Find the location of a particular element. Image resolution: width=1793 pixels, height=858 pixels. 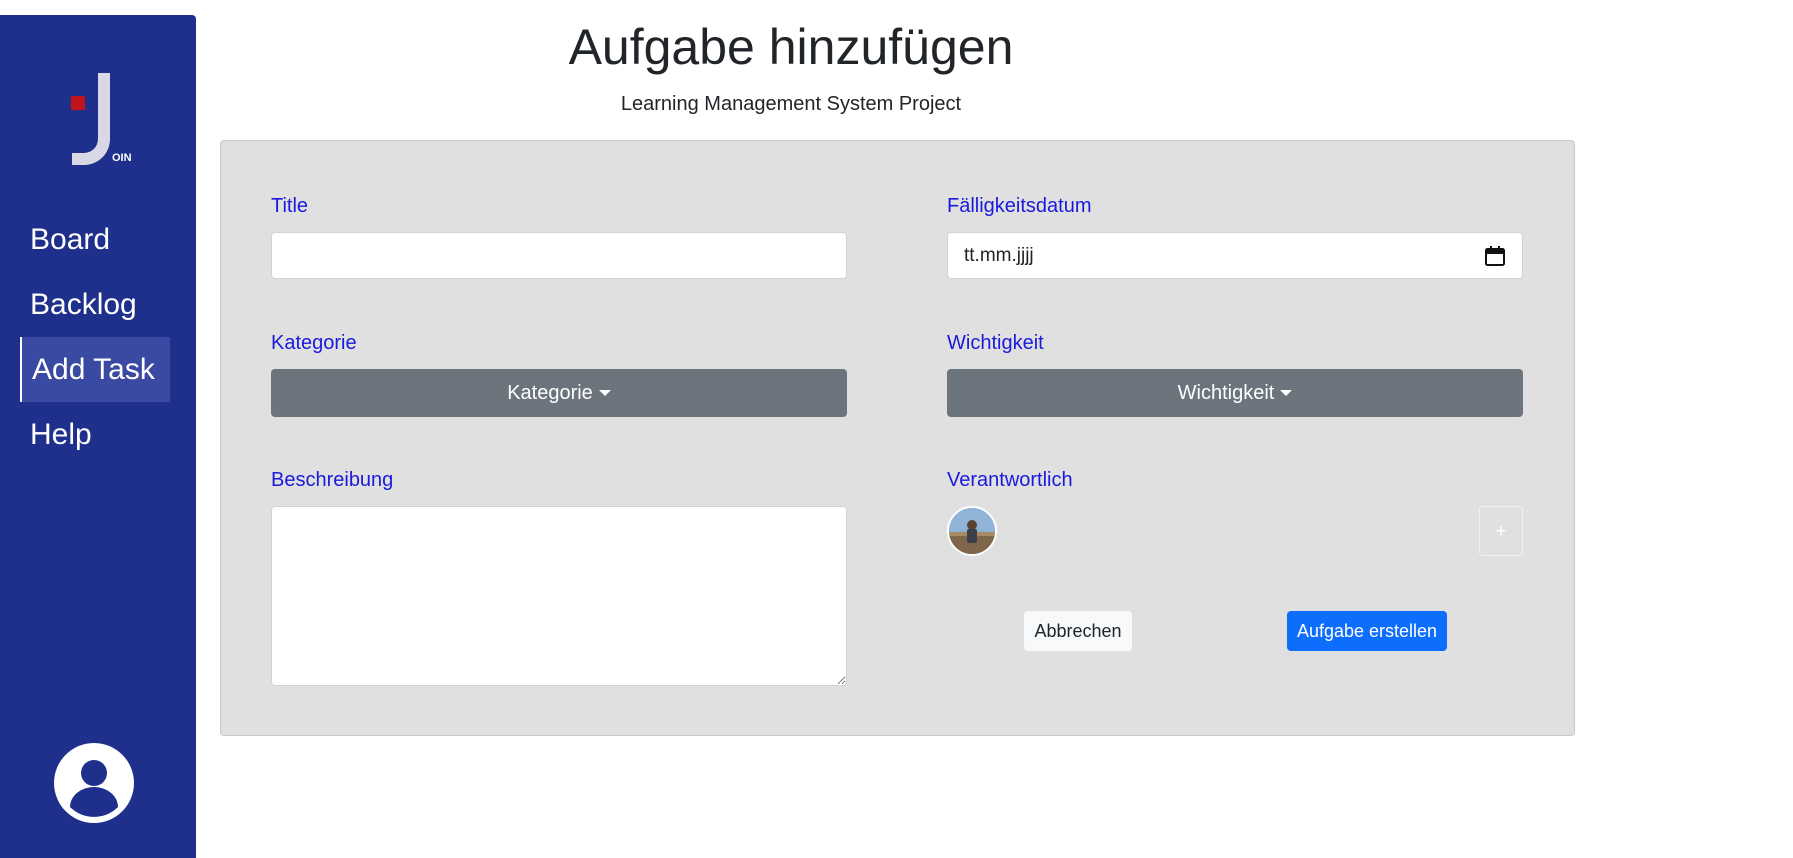

category-dropdown-label: Kategorie is located at coordinates (550, 392).